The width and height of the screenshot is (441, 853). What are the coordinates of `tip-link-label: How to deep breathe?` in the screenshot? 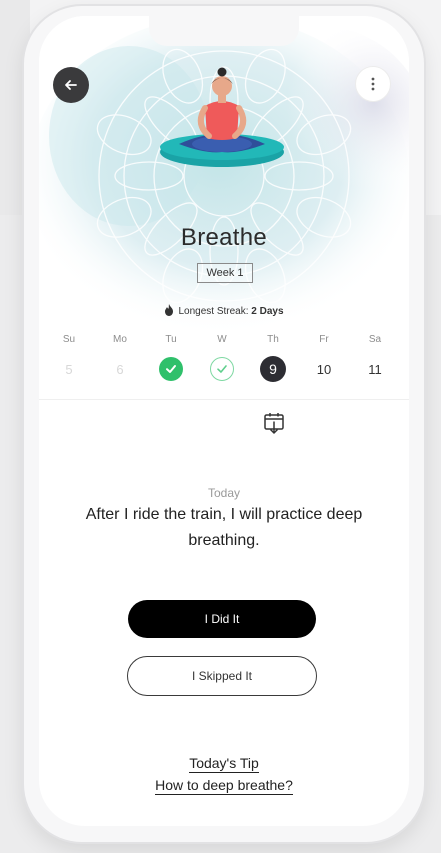 It's located at (224, 786).